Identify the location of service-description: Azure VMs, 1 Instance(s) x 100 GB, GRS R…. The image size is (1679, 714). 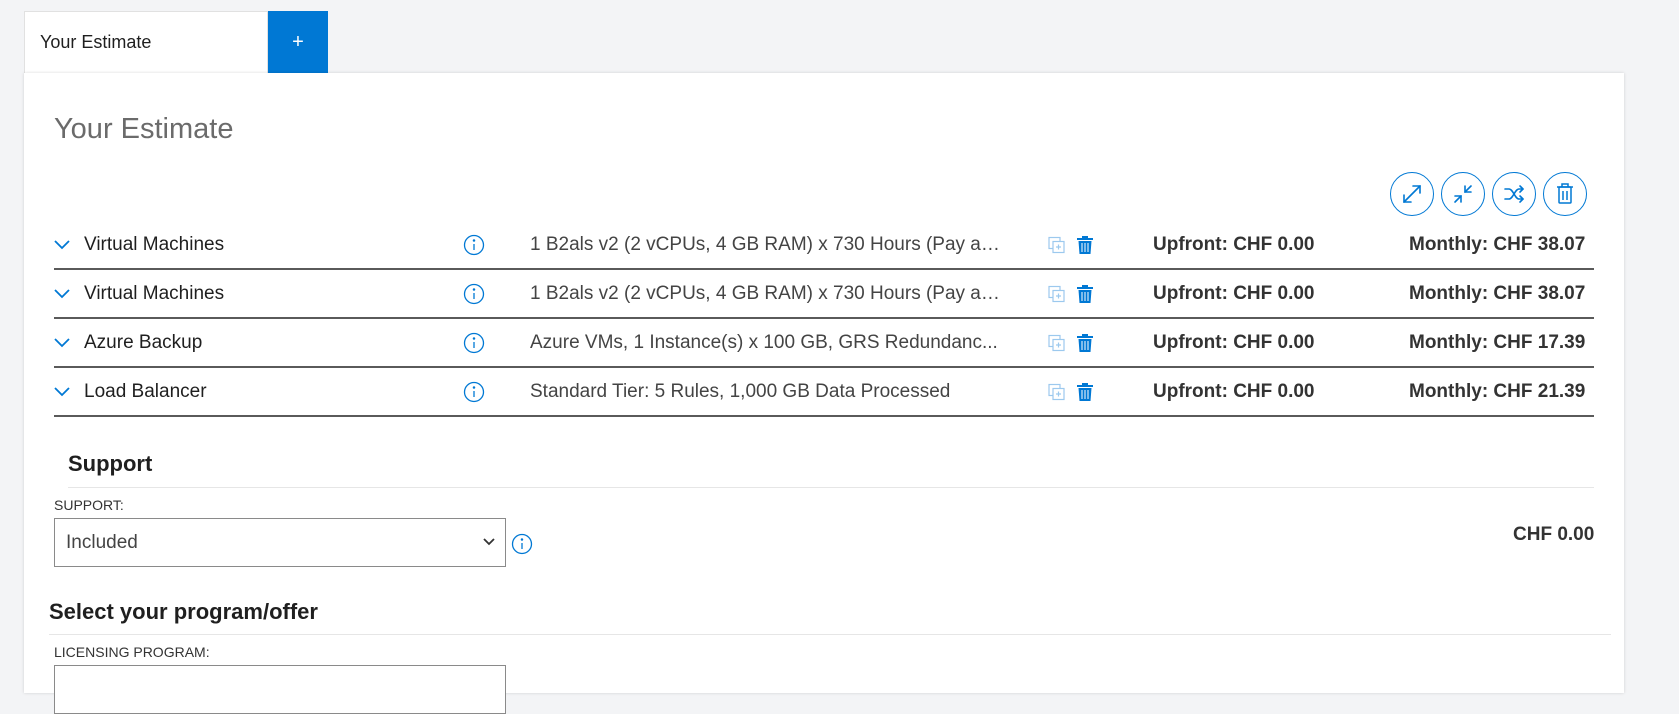
(764, 342).